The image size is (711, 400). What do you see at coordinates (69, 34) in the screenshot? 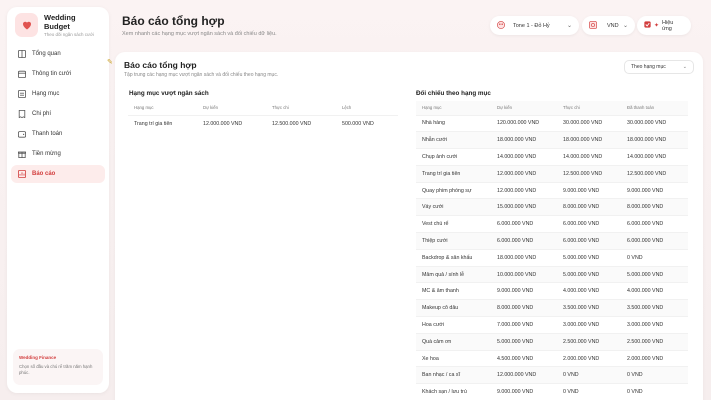
I see `app-subtitle: Theo dõi ngân sách cưới` at bounding box center [69, 34].